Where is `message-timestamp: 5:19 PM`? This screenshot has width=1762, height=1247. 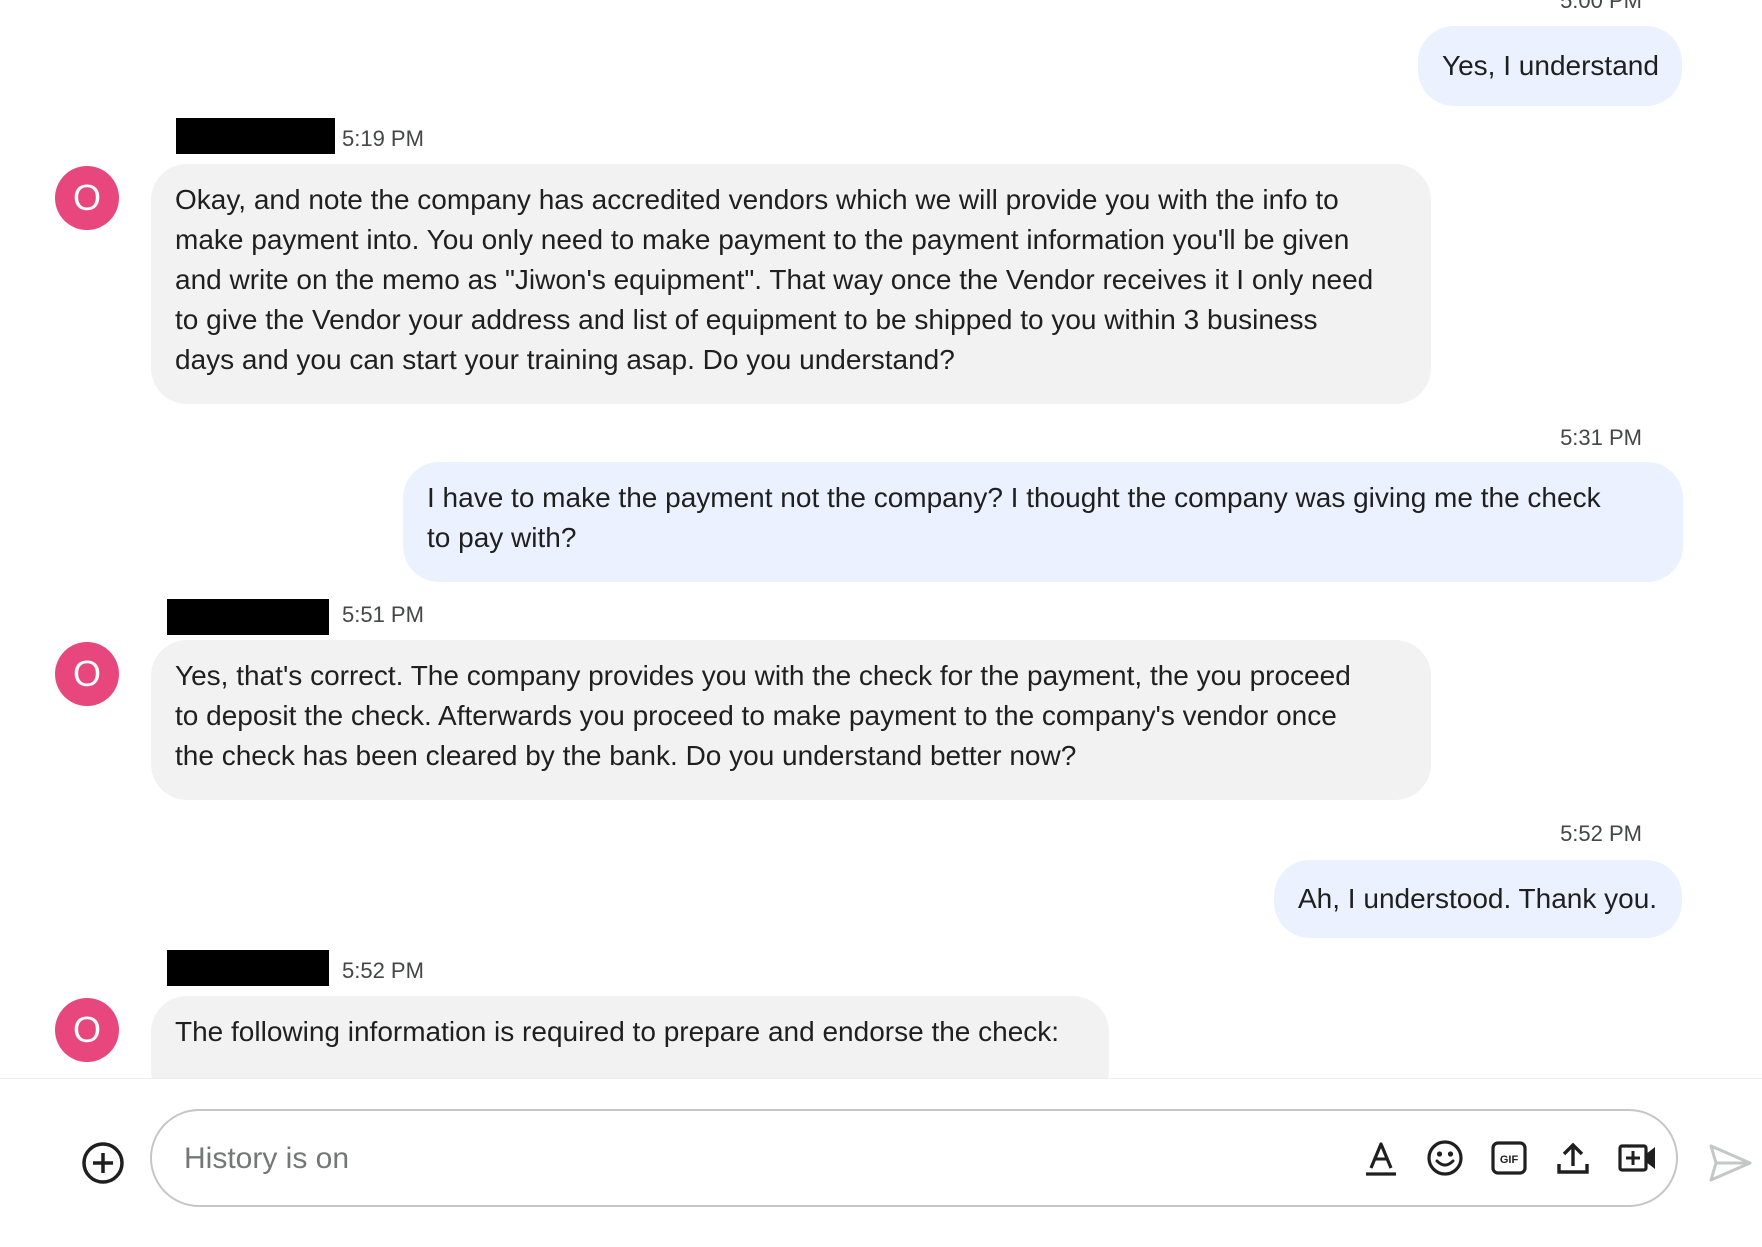
message-timestamp: 5:19 PM is located at coordinates (383, 138).